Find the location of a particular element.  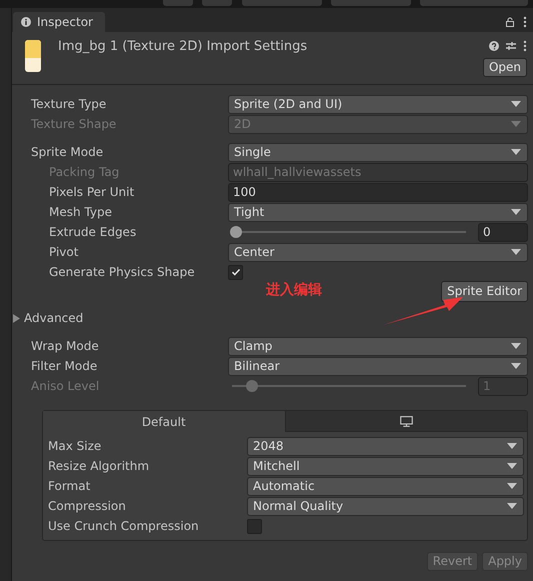

field-label: Wrap Mode is located at coordinates (65, 346).